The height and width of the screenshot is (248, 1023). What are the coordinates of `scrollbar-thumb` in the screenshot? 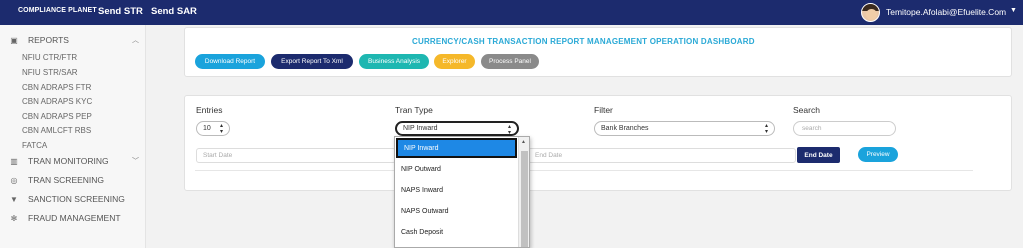 It's located at (524, 199).